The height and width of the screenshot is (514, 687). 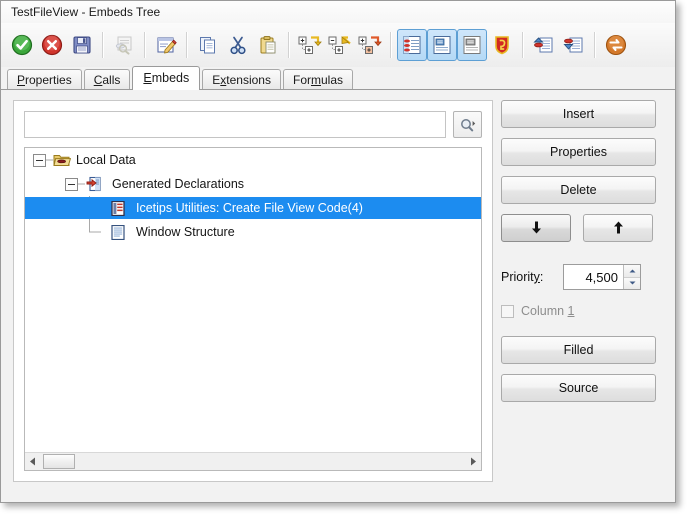 What do you see at coordinates (106, 160) in the screenshot?
I see `tree-node-label: Local Data` at bounding box center [106, 160].